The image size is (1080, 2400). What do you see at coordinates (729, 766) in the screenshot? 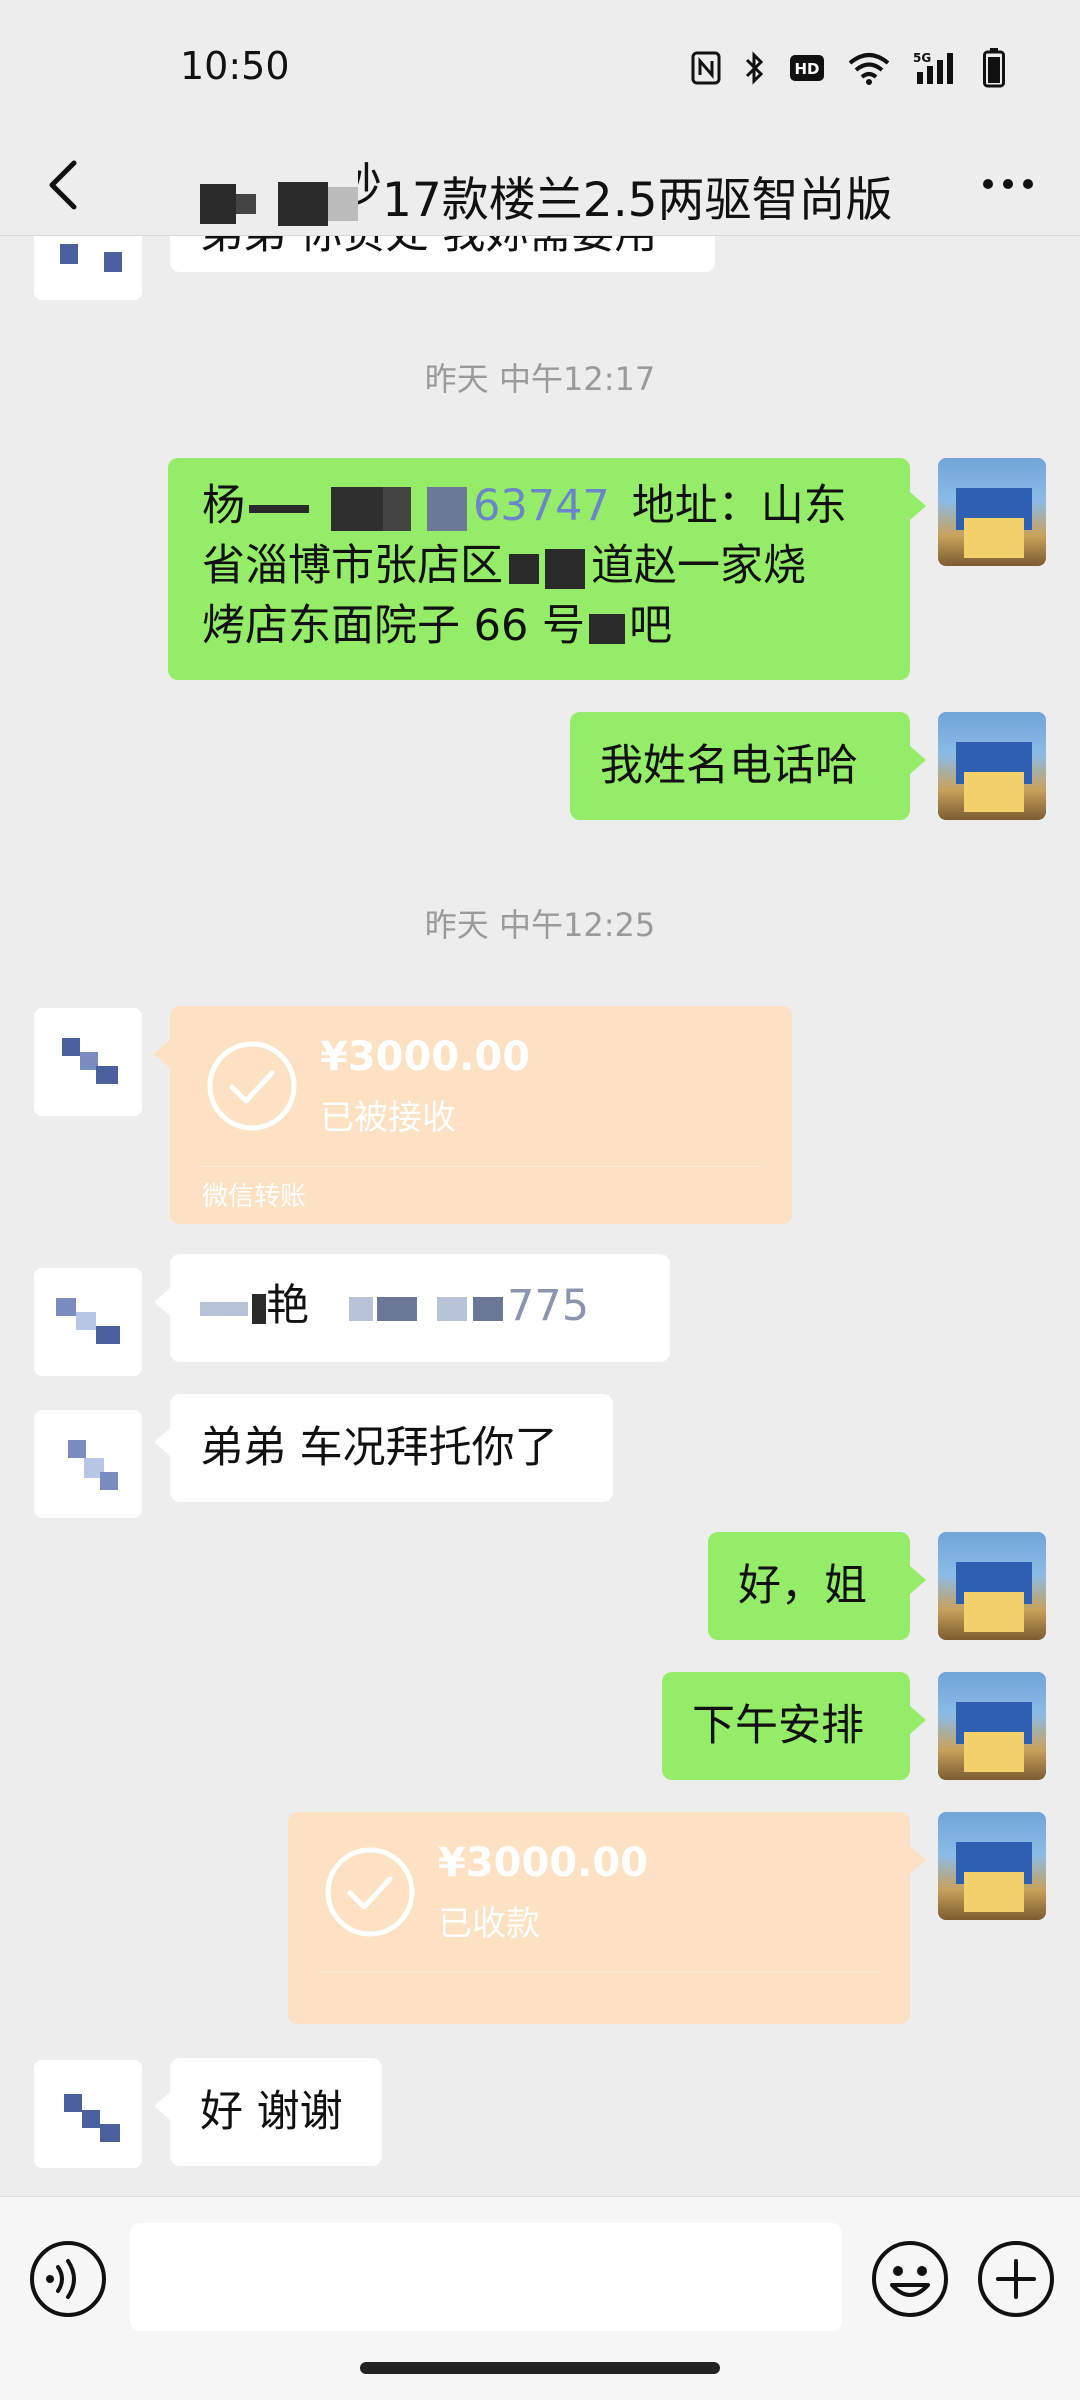
I see `message-text: 我姓名电话哈` at bounding box center [729, 766].